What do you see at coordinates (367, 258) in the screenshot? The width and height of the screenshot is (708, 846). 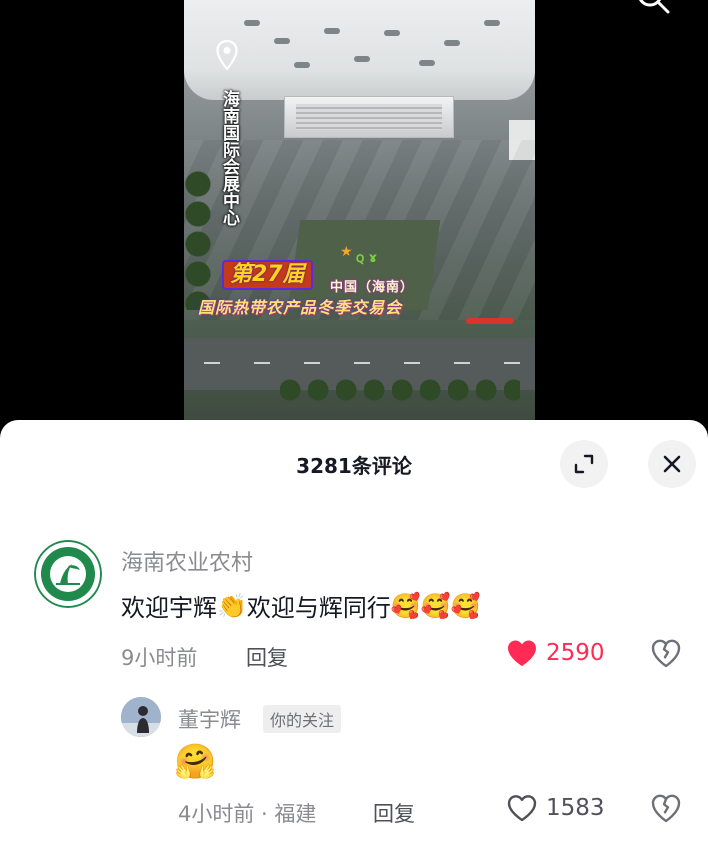 I see `event-logo: ꞯ ɤ` at bounding box center [367, 258].